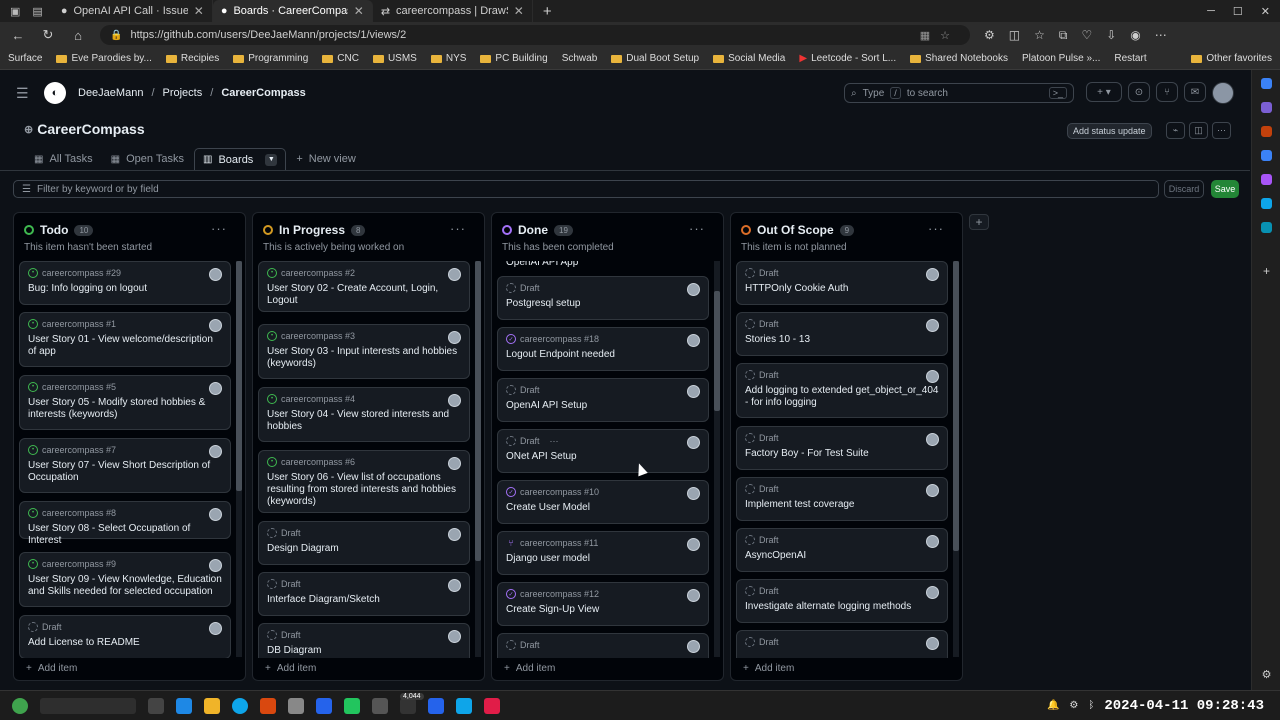 The width and height of the screenshot is (1280, 720). What do you see at coordinates (364, 549) in the screenshot?
I see `card-title: Design Diagram` at bounding box center [364, 549].